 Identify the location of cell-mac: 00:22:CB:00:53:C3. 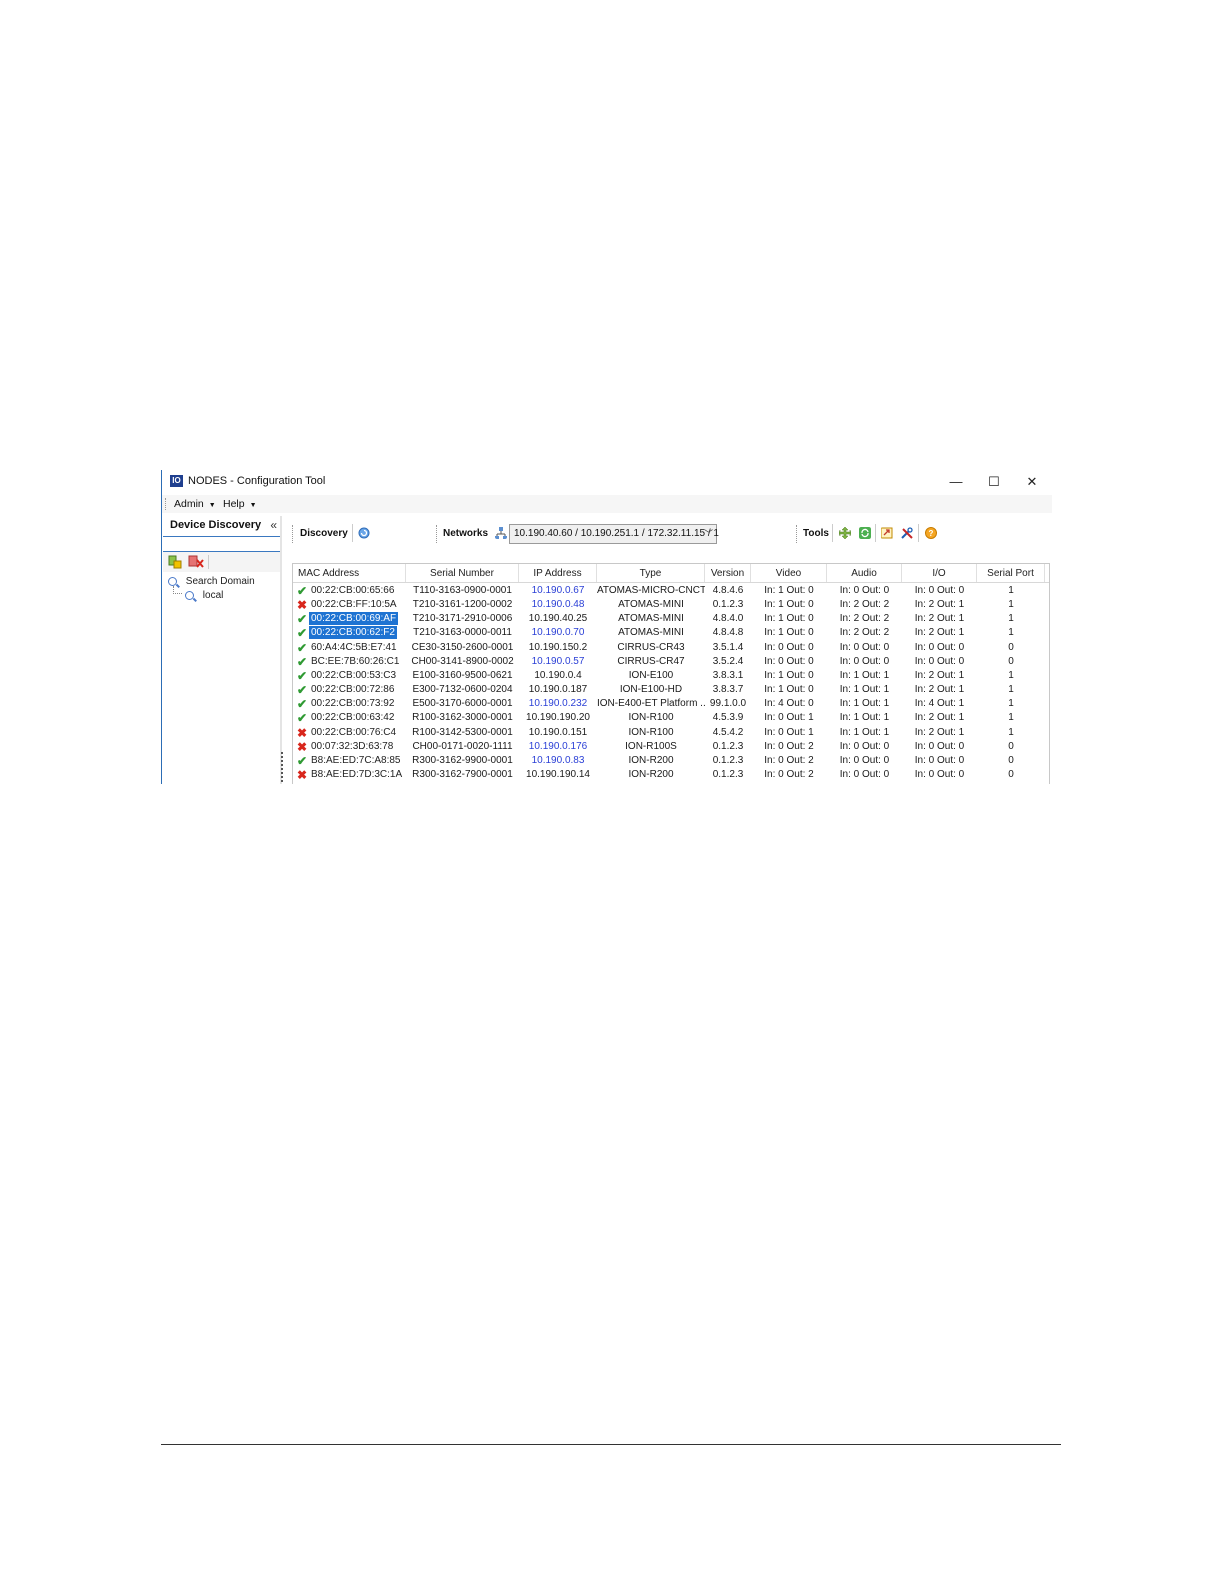
(353, 675).